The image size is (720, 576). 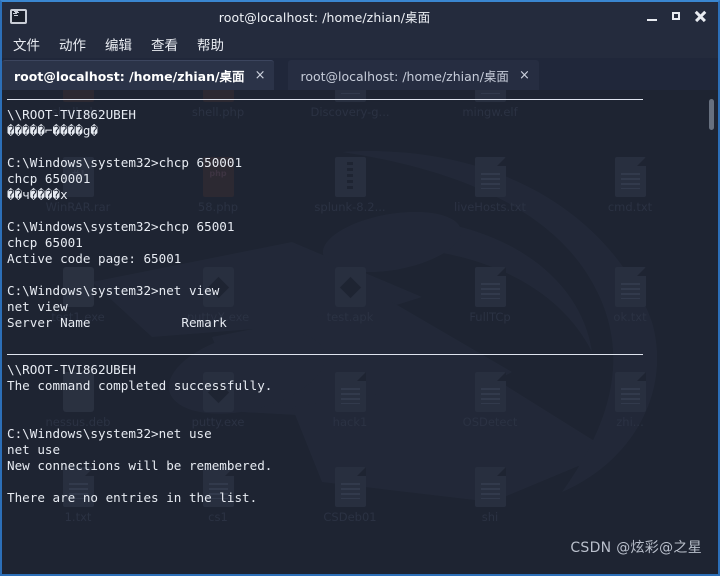 I want to click on terminal-line: Server Name Remark, so click(x=117, y=322).